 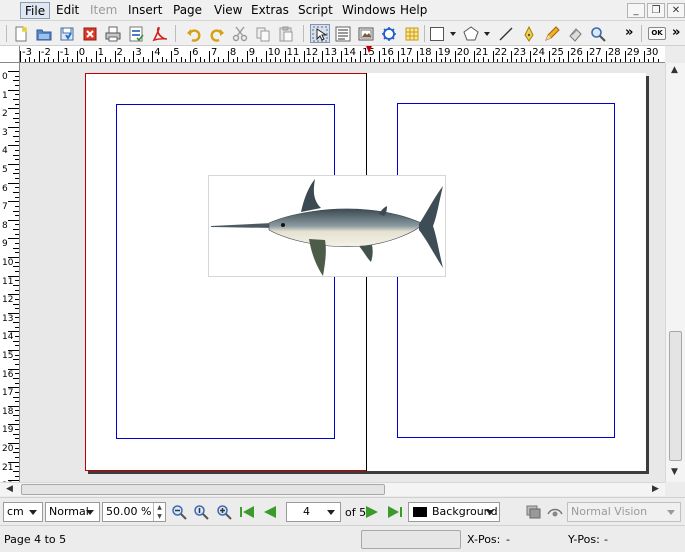 I want to click on menu-insert: Insert, so click(x=145, y=10).